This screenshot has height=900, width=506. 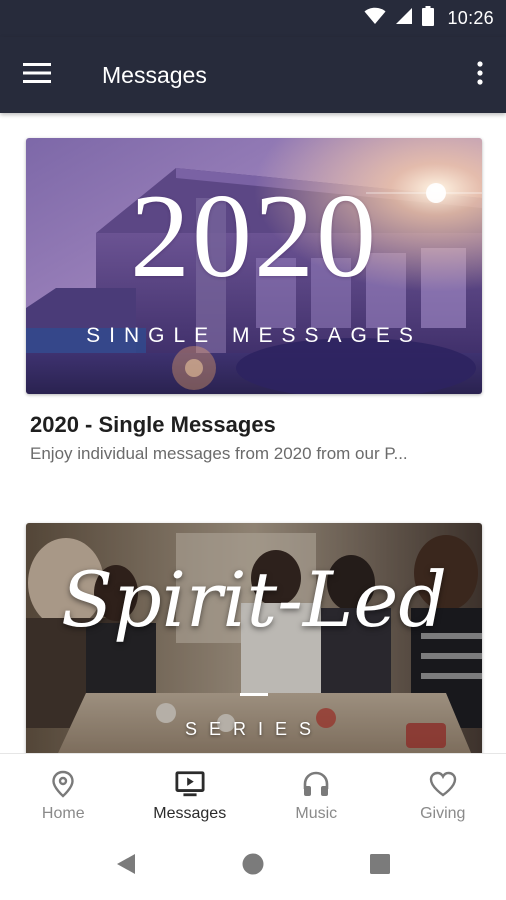 What do you see at coordinates (63, 784) in the screenshot?
I see `location-pin-icon` at bounding box center [63, 784].